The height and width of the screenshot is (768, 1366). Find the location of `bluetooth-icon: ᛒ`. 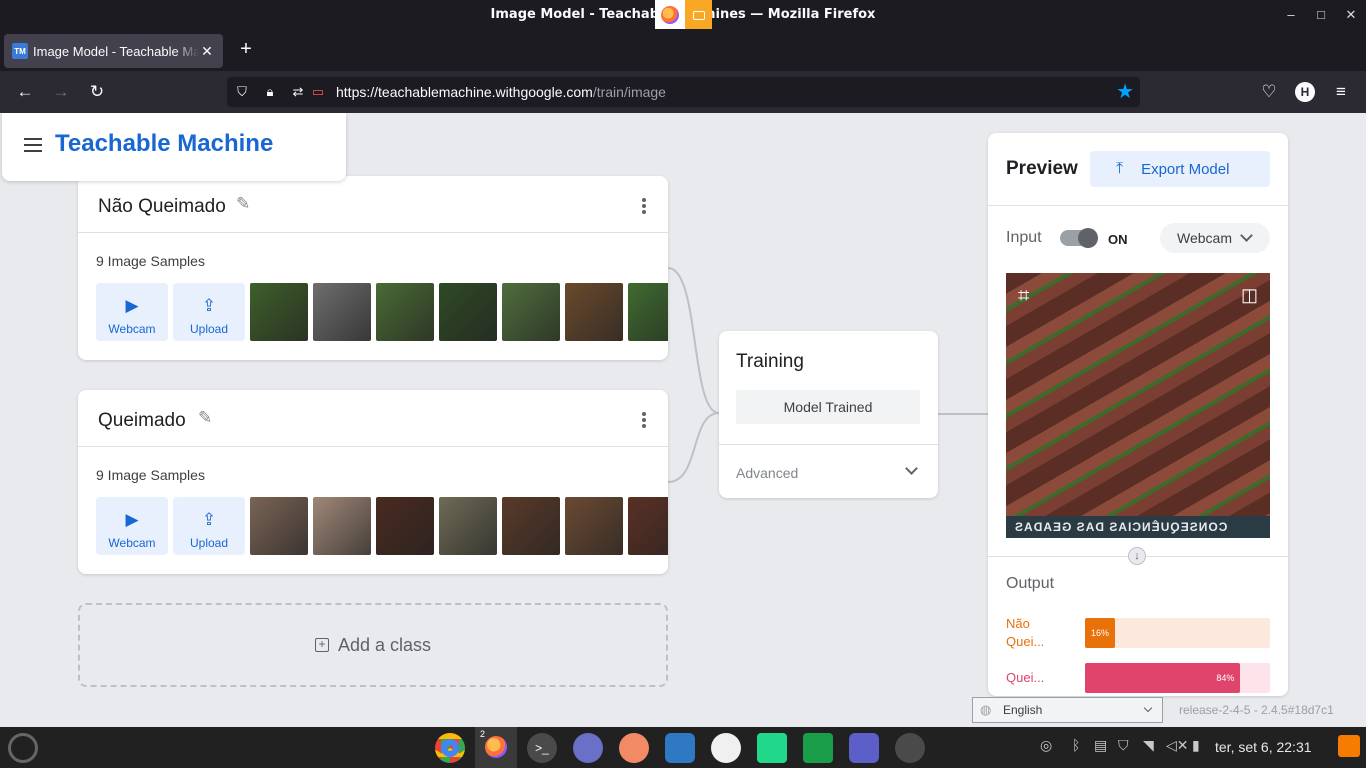

bluetooth-icon: ᛒ is located at coordinates (1076, 745).